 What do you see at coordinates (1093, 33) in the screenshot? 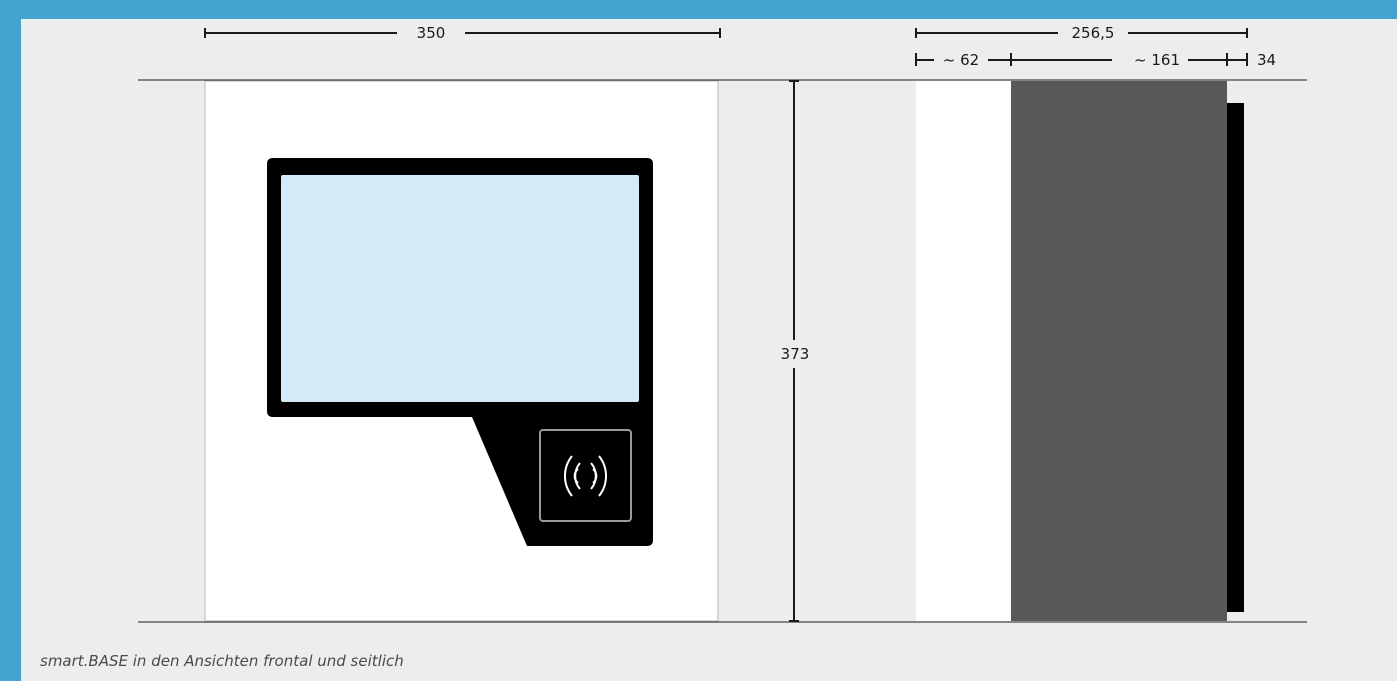
I see `dimension-label-side-total: 256,5` at bounding box center [1093, 33].